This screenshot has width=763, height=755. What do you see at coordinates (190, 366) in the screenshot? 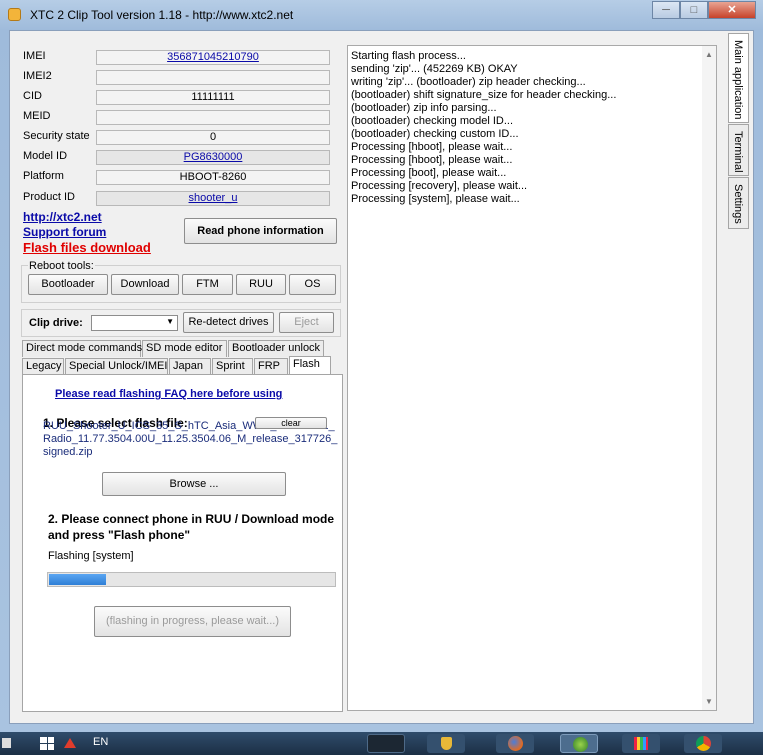
I see `tab-japan: Japan` at bounding box center [190, 366].